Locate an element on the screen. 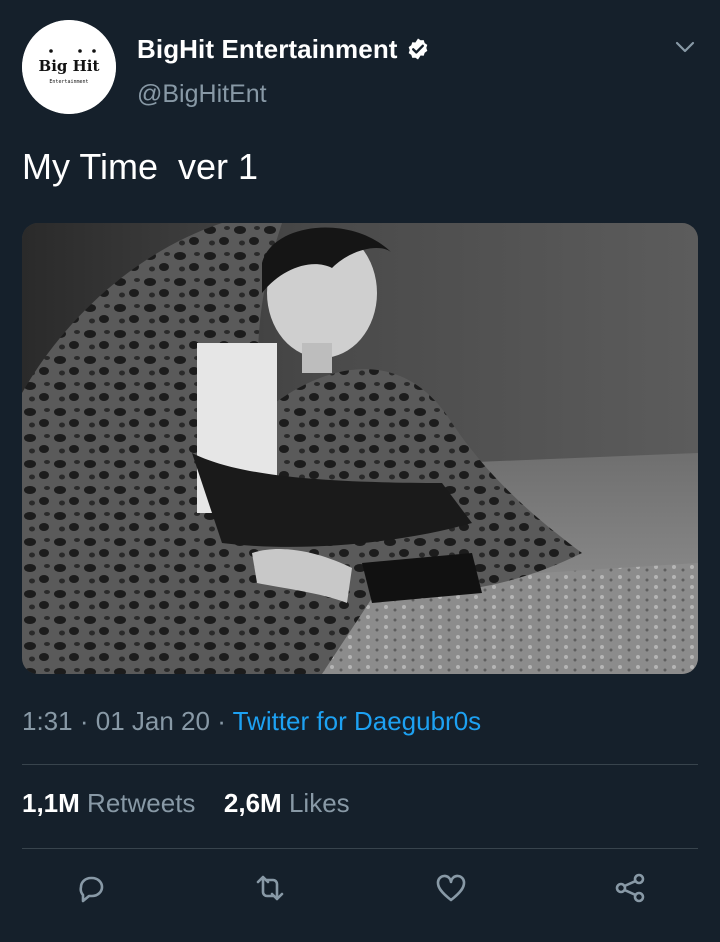  share-button is located at coordinates (630, 888).